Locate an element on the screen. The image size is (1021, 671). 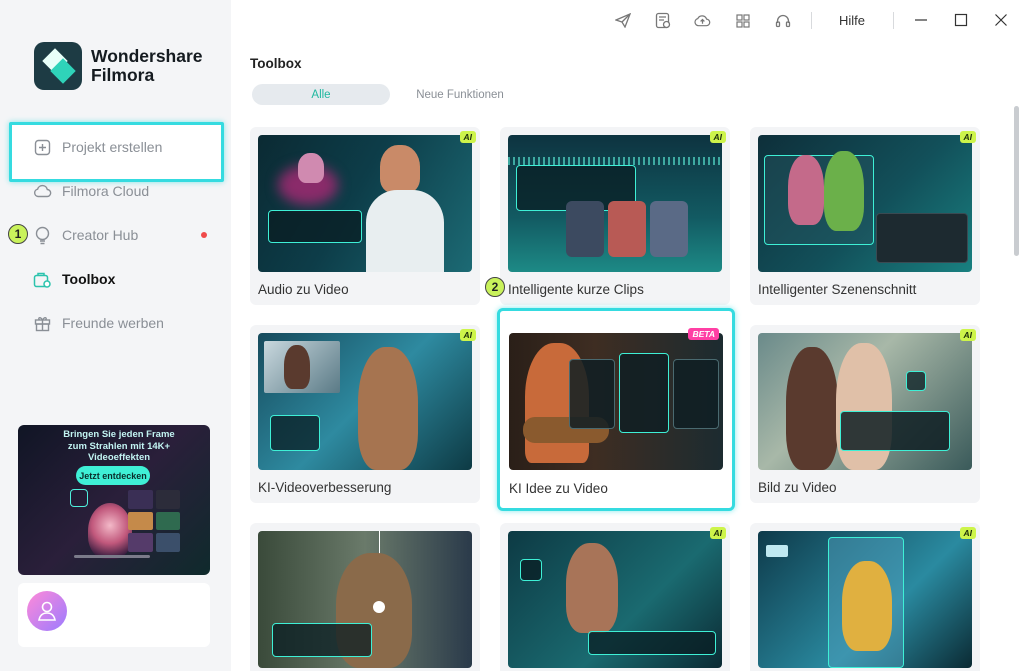
tool-card-row3-3: AI is located at coordinates (865, 597).